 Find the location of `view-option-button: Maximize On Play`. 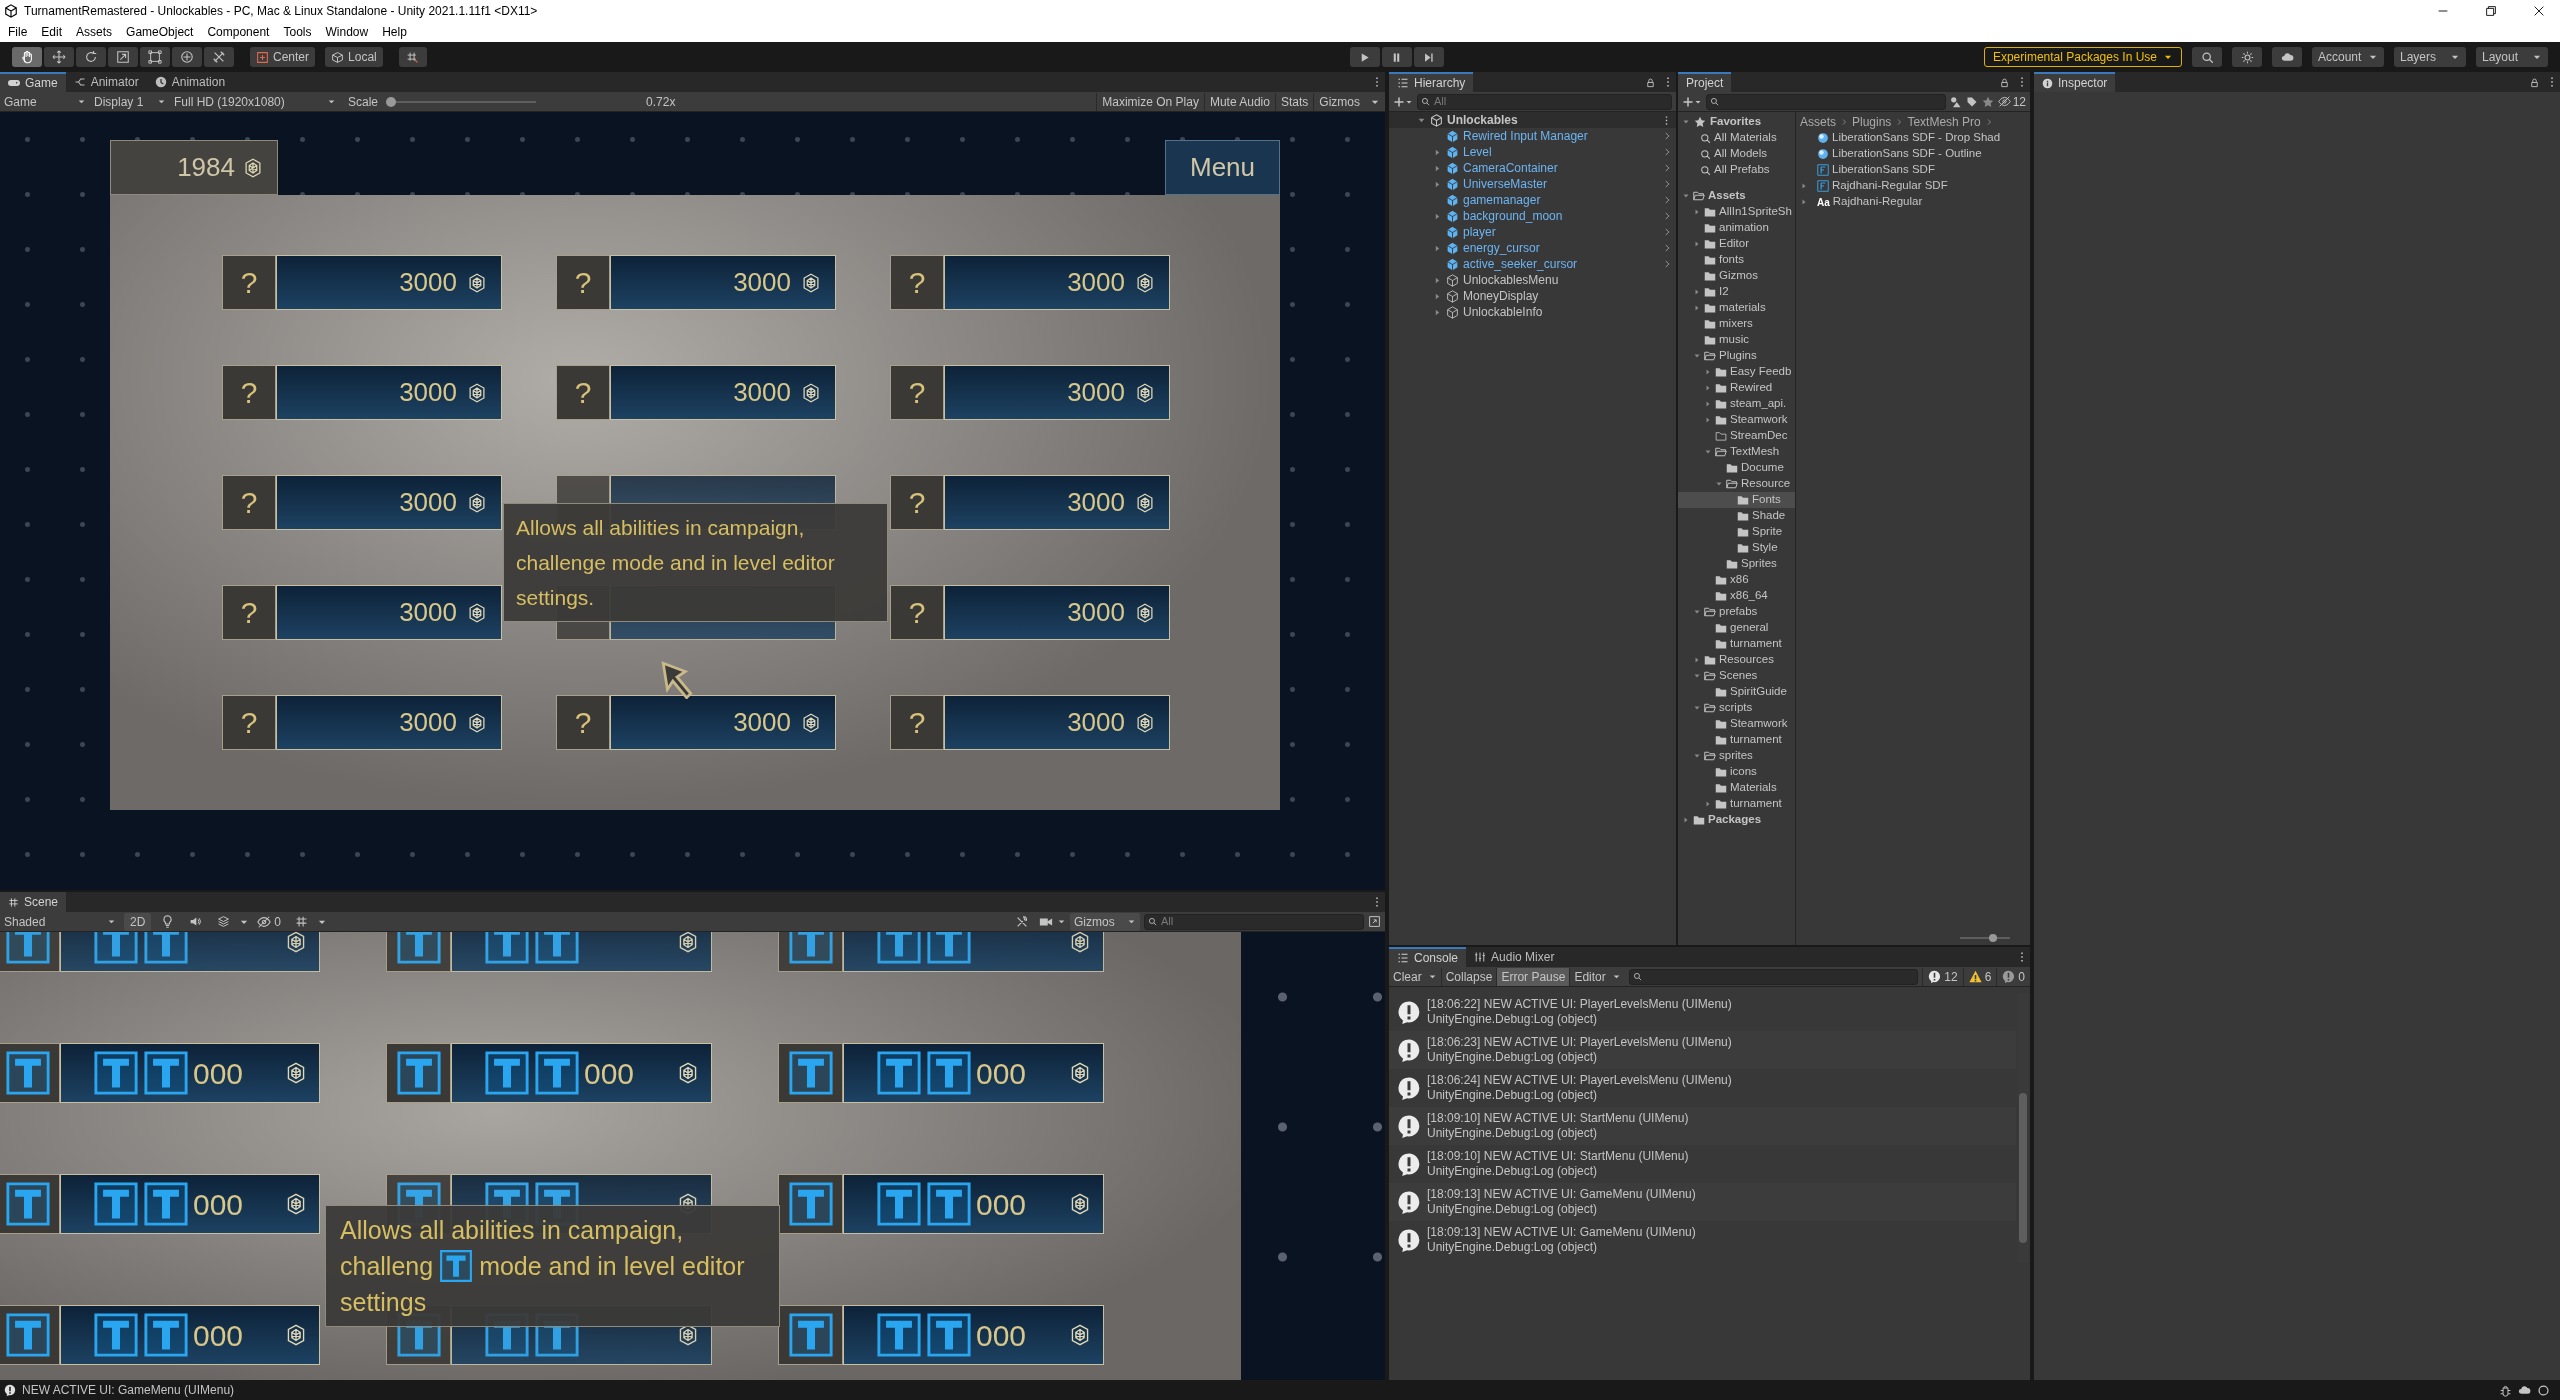

view-option-button: Maximize On Play is located at coordinates (1150, 101).